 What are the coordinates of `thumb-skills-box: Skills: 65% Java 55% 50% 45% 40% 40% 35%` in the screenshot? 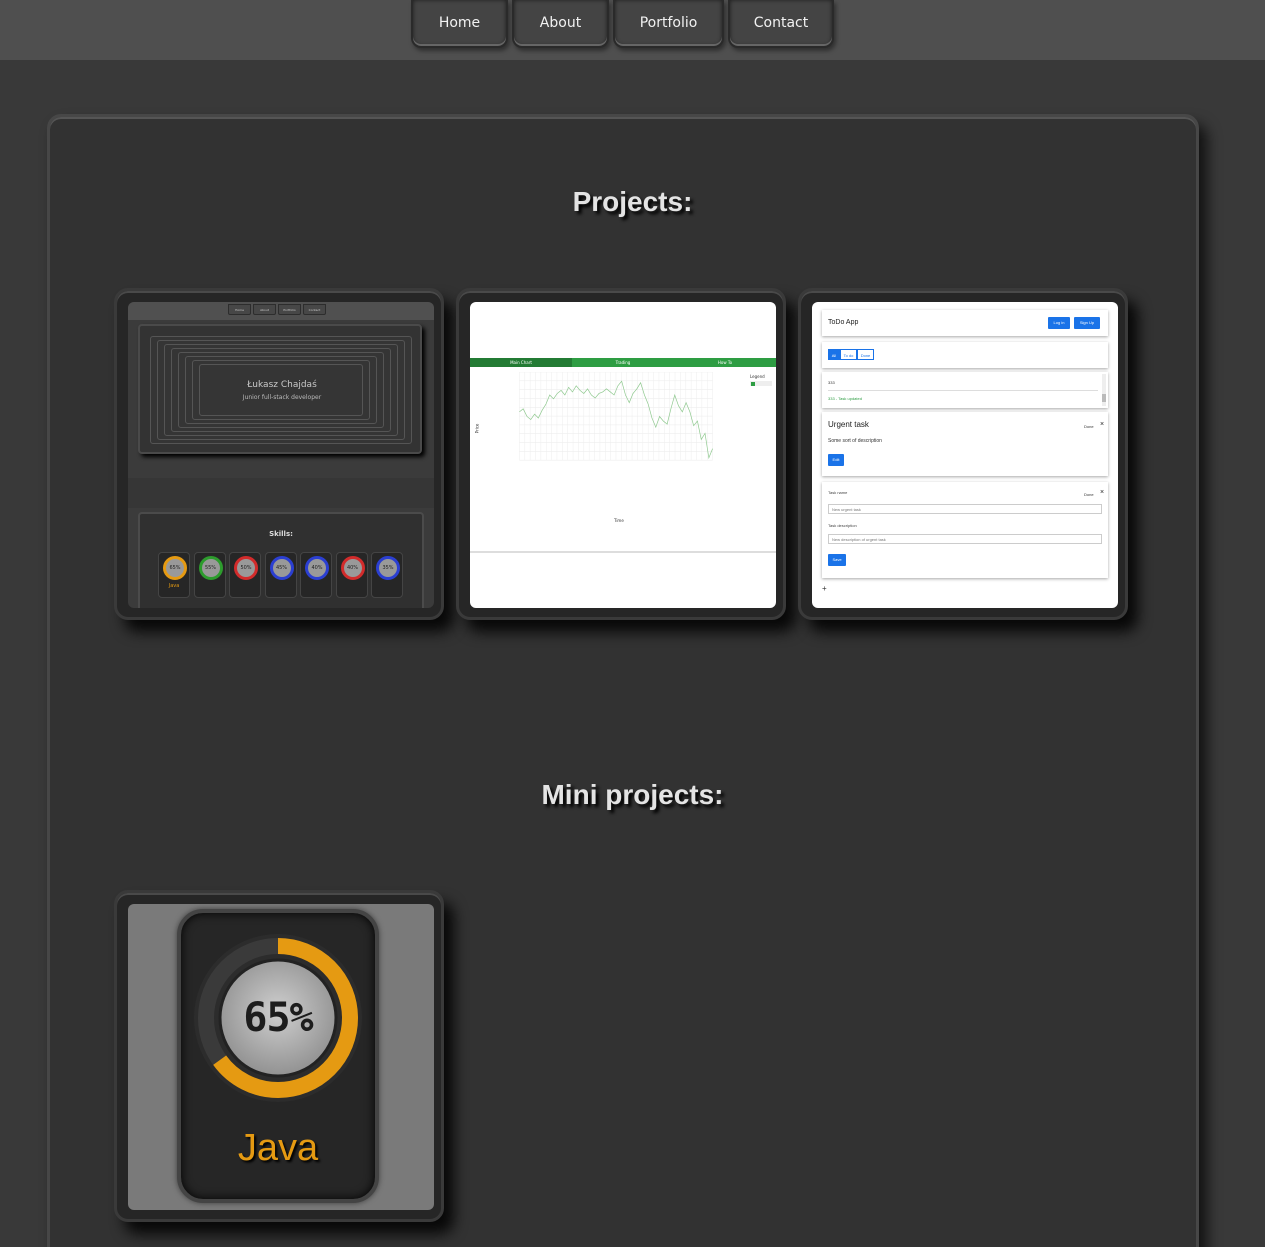 It's located at (281, 560).